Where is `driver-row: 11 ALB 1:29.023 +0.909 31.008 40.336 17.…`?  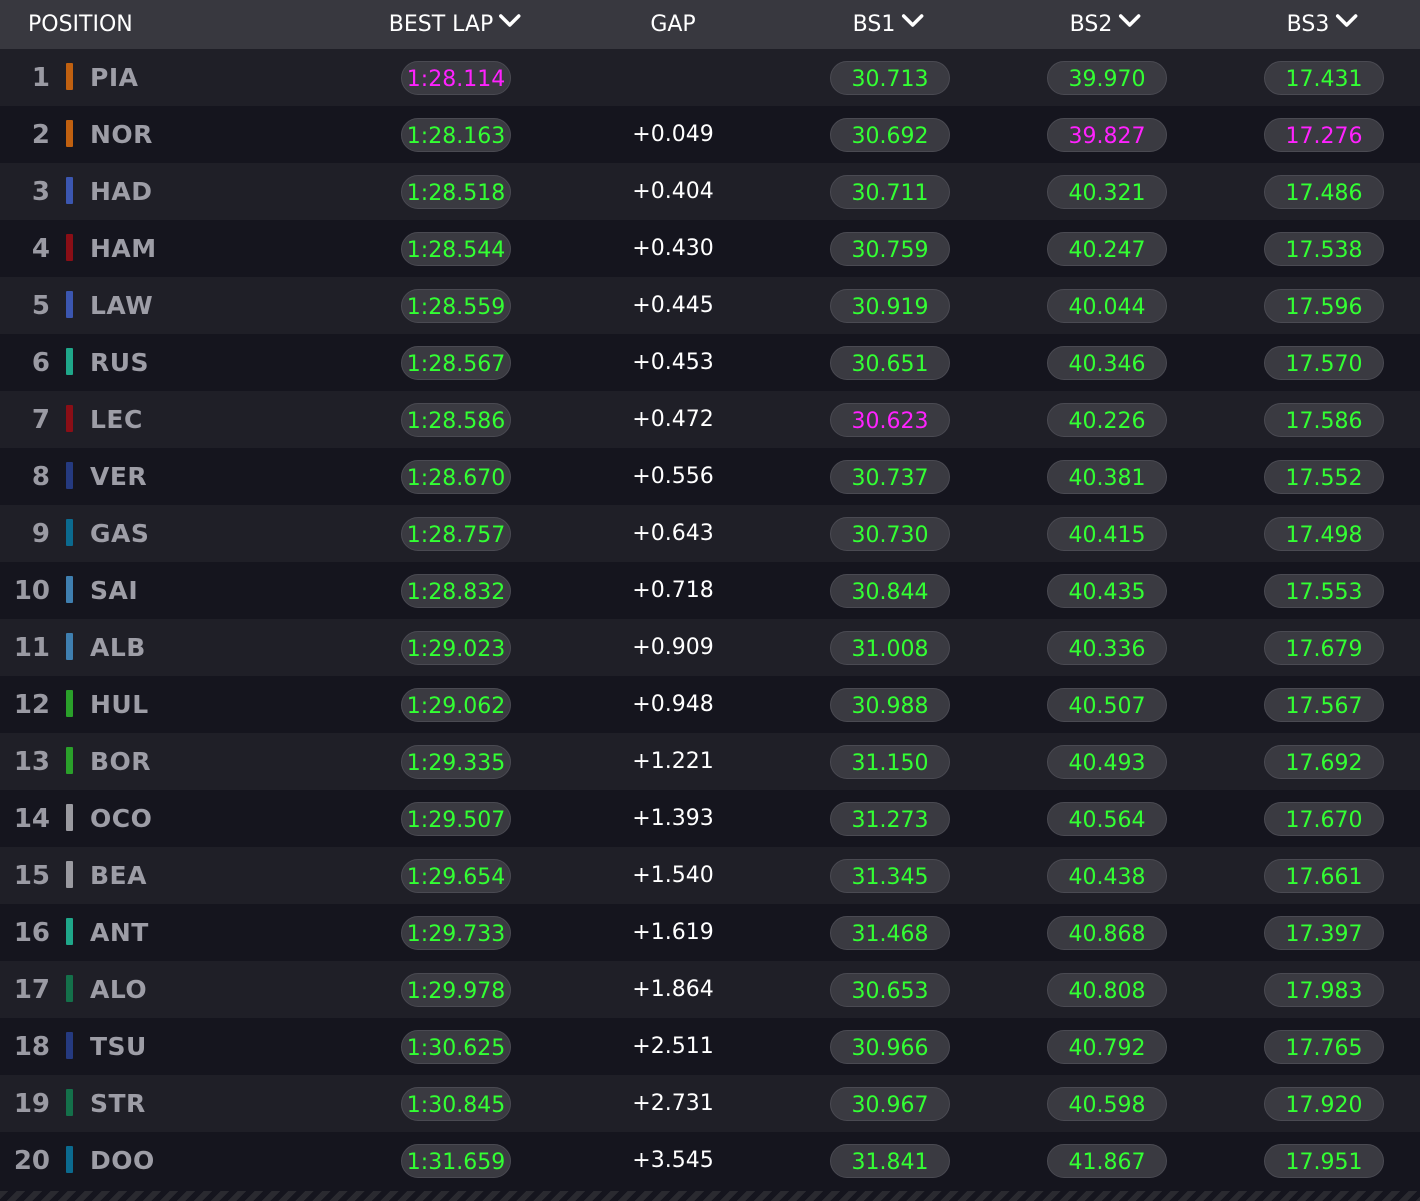 driver-row: 11 ALB 1:29.023 +0.909 31.008 40.336 17.… is located at coordinates (710, 647).